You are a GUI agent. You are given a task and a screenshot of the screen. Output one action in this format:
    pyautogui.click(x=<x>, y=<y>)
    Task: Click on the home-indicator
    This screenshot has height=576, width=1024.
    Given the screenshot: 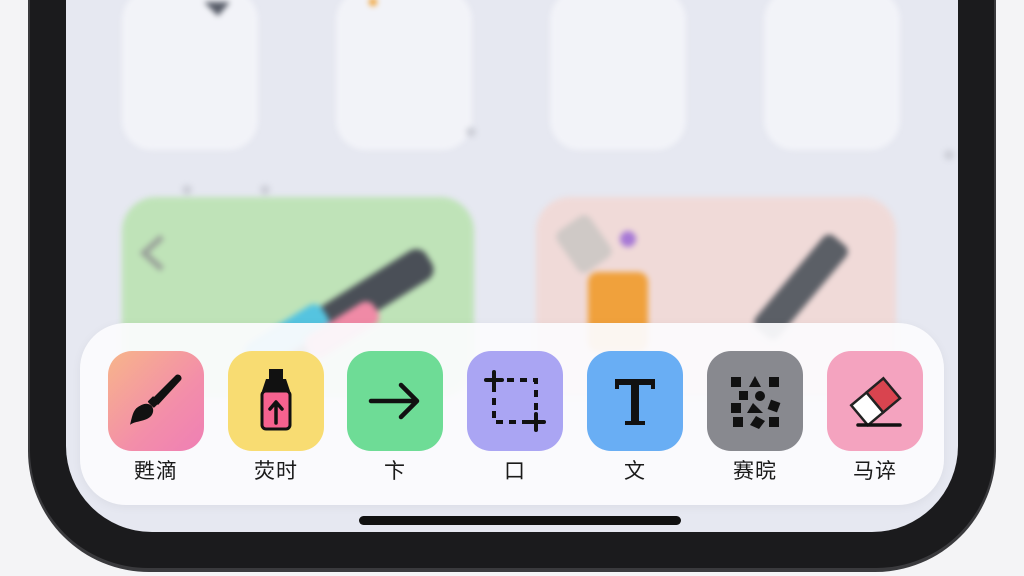 What is the action you would take?
    pyautogui.click(x=520, y=520)
    